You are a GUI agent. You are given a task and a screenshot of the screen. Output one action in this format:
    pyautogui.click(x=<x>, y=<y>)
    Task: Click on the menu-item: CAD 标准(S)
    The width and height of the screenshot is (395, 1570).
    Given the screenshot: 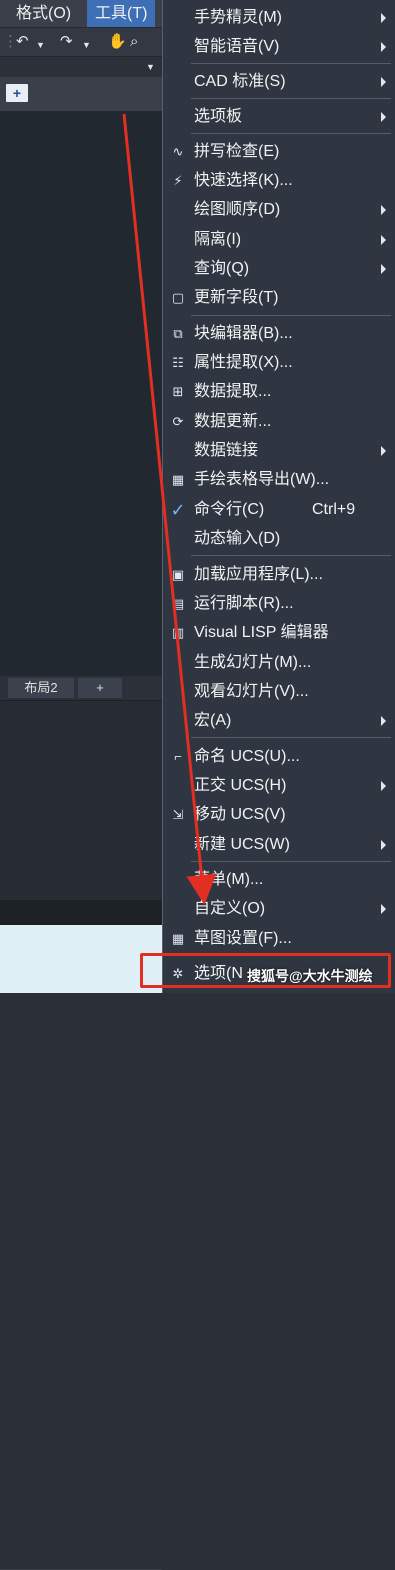 What is the action you would take?
    pyautogui.click(x=279, y=82)
    